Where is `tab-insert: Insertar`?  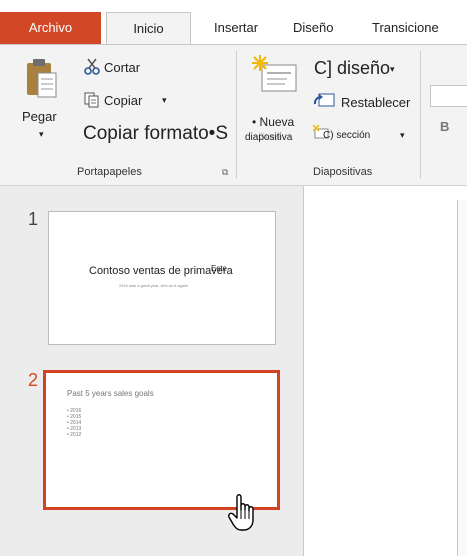 tab-insert: Insertar is located at coordinates (236, 28).